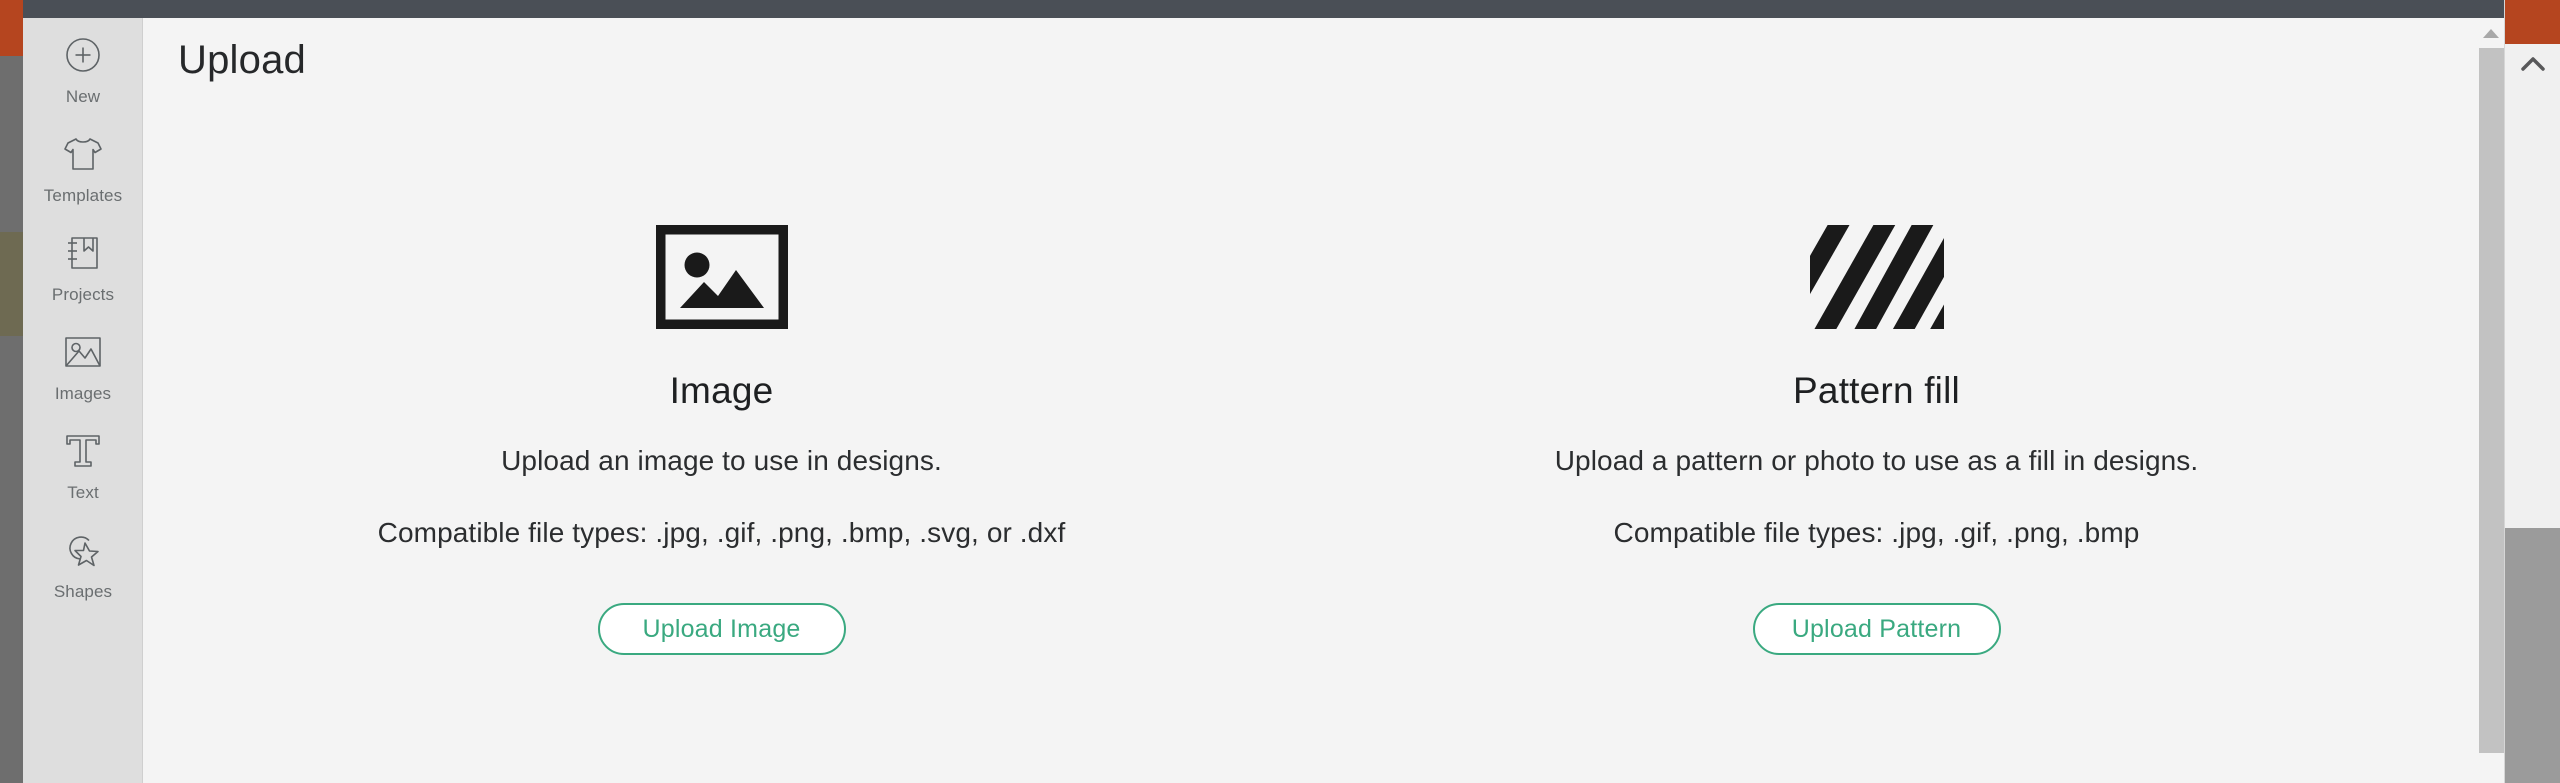 This screenshot has height=783, width=2560. I want to click on app-vertical-scrollbar, so click(2491, 400).